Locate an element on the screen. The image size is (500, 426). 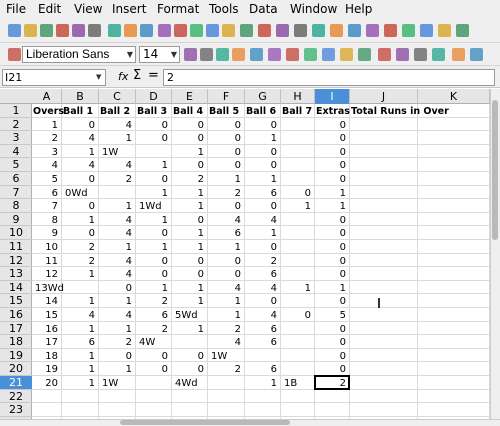
cell-h21: 1B is located at coordinates (290, 383).